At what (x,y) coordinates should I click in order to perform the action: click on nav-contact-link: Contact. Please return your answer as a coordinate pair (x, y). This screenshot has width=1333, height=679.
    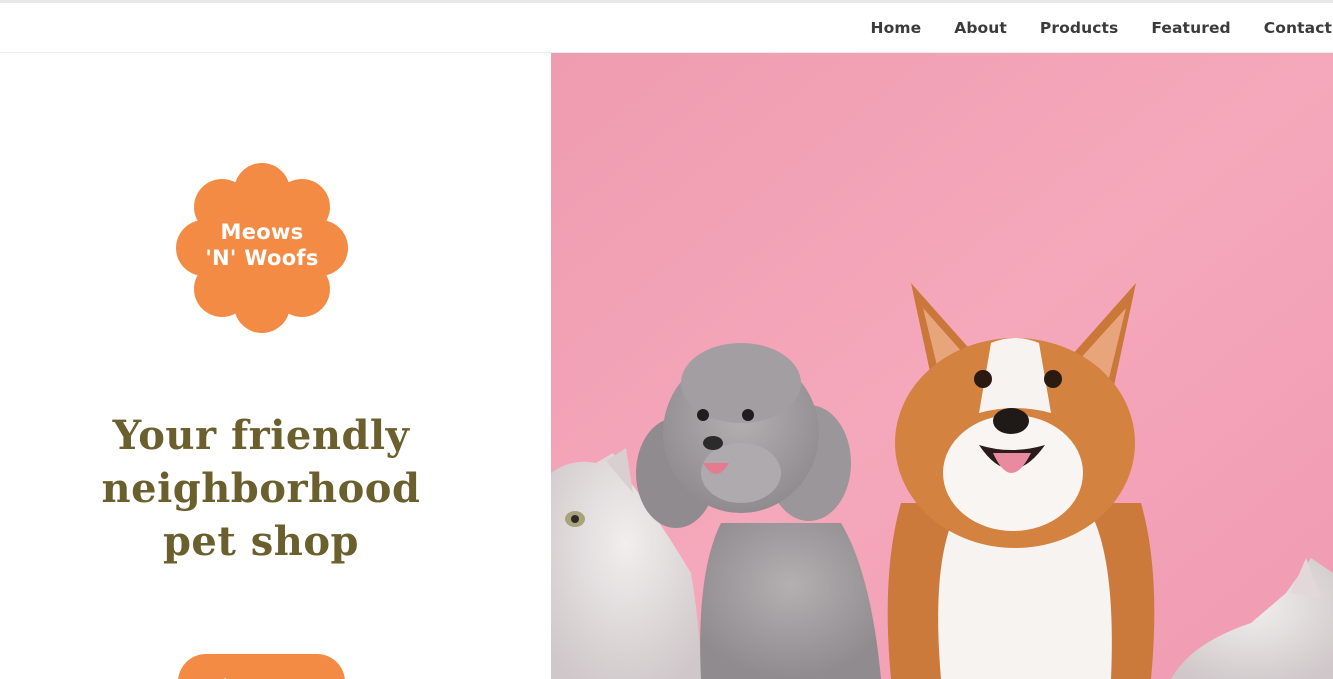
    Looking at the image, I should click on (1298, 28).